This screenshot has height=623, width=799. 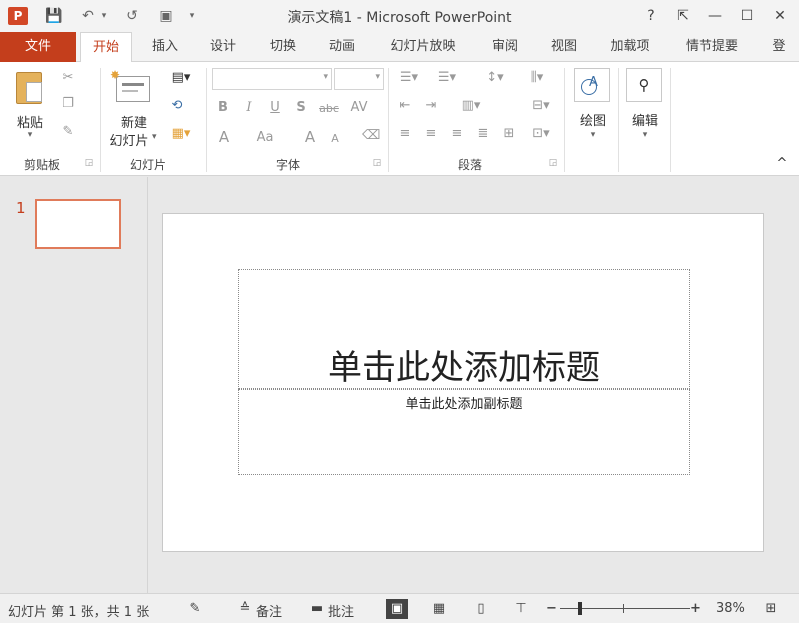 I want to click on start-slideshow-icon: ▣, so click(x=166, y=16).